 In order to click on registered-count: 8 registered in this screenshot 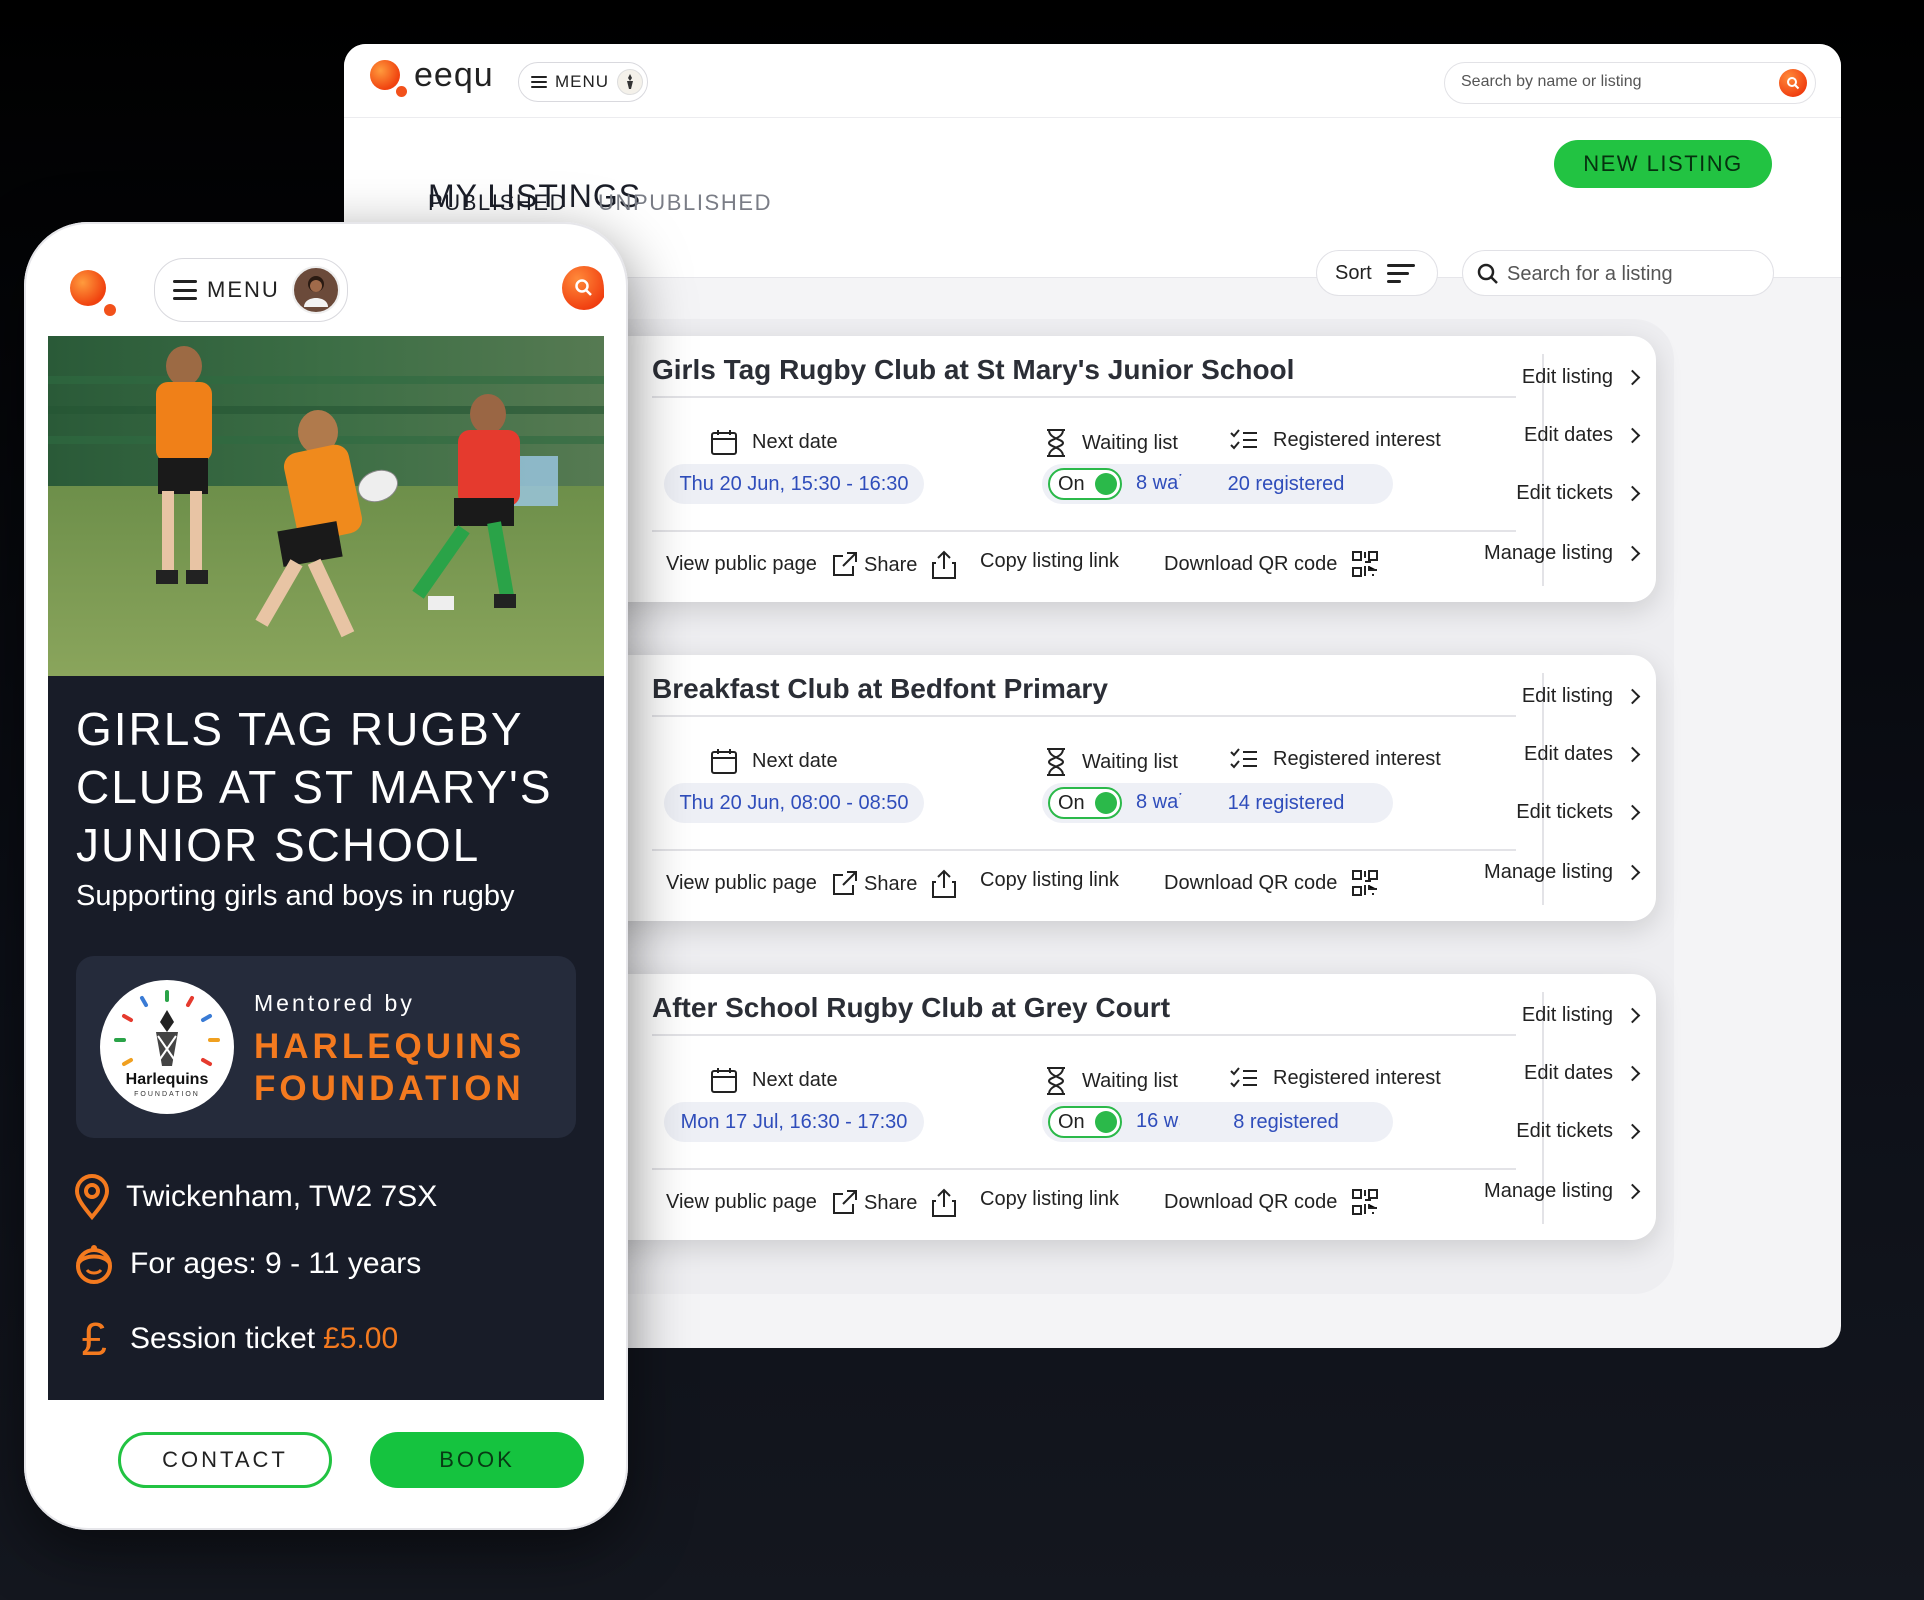, I will do `click(1286, 1122)`.